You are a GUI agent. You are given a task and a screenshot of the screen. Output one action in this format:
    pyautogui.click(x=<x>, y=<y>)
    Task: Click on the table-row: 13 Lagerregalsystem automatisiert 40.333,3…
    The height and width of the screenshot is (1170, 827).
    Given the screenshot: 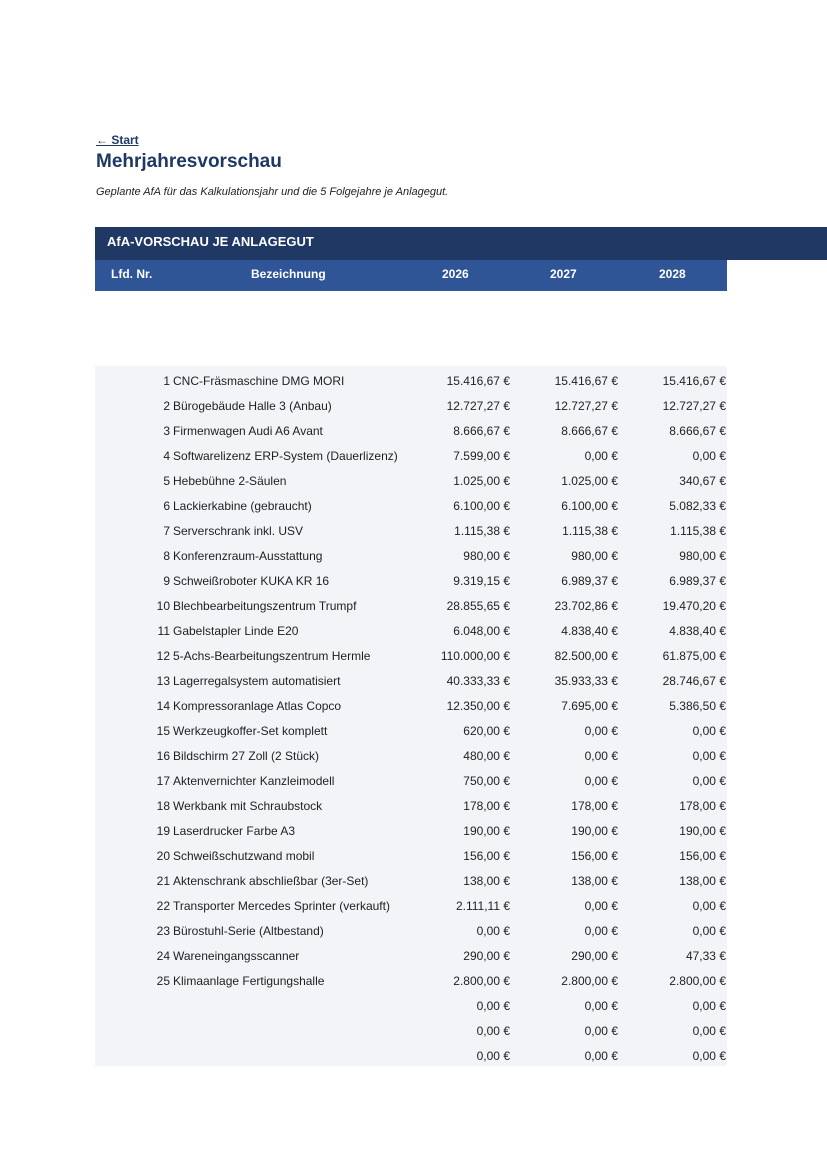 What is the action you would take?
    pyautogui.click(x=411, y=678)
    